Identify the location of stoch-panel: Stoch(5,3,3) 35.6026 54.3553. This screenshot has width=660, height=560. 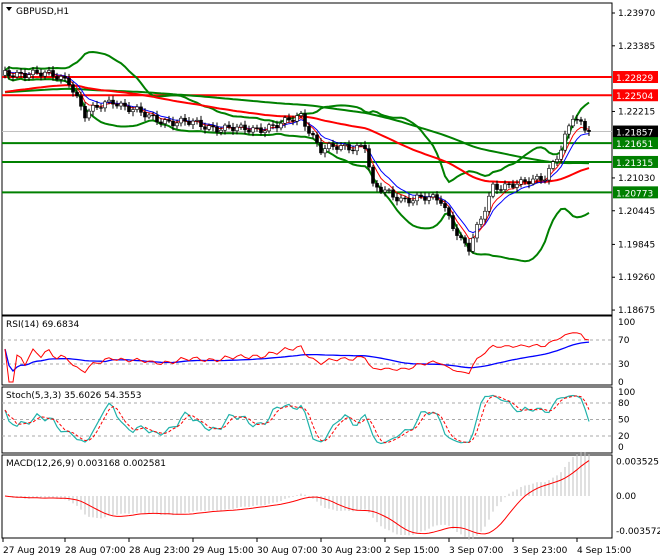
(307, 420).